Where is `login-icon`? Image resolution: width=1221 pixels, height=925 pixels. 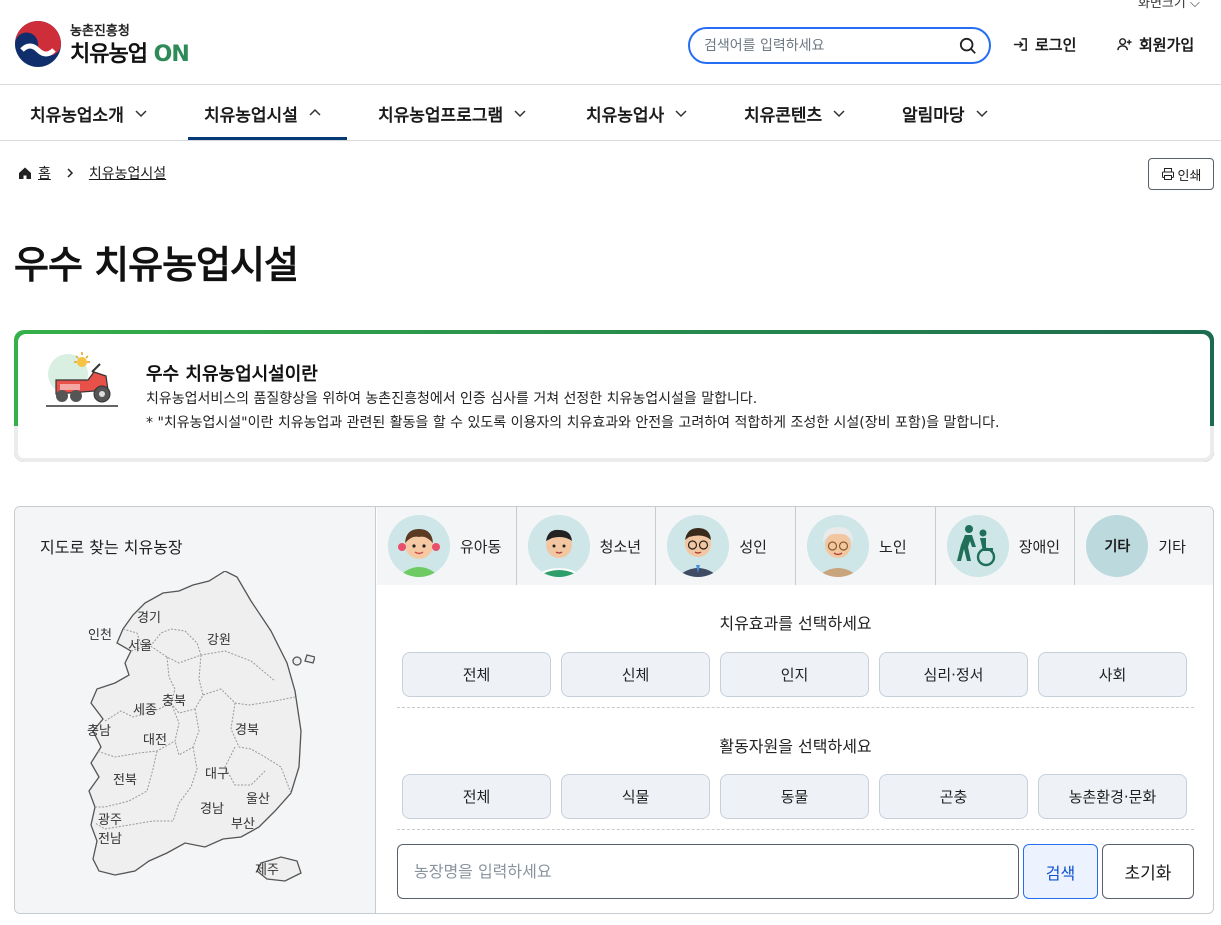
login-icon is located at coordinates (1020, 44).